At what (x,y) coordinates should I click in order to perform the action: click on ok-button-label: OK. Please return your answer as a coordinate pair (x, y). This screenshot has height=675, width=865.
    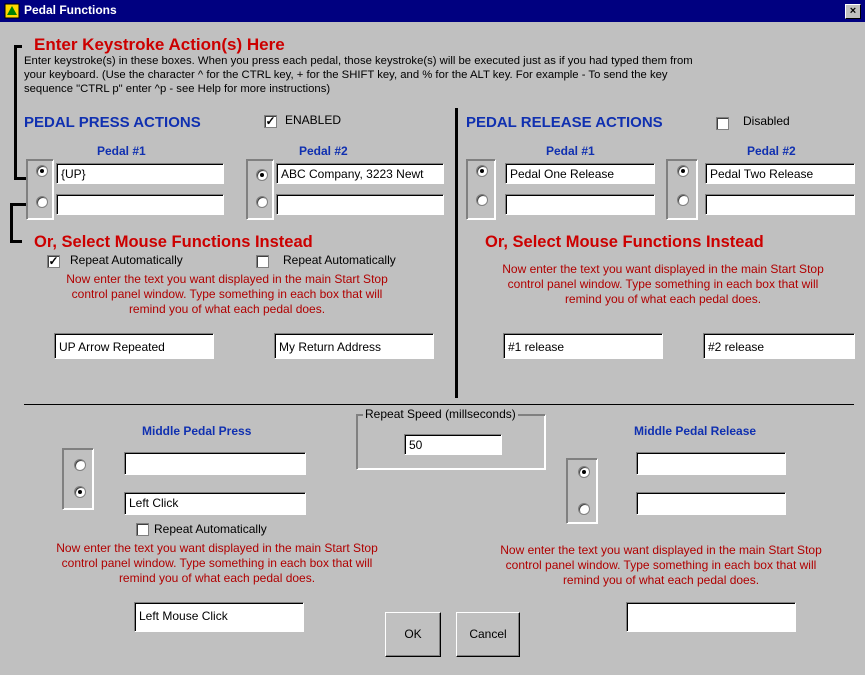
    Looking at the image, I should click on (413, 634).